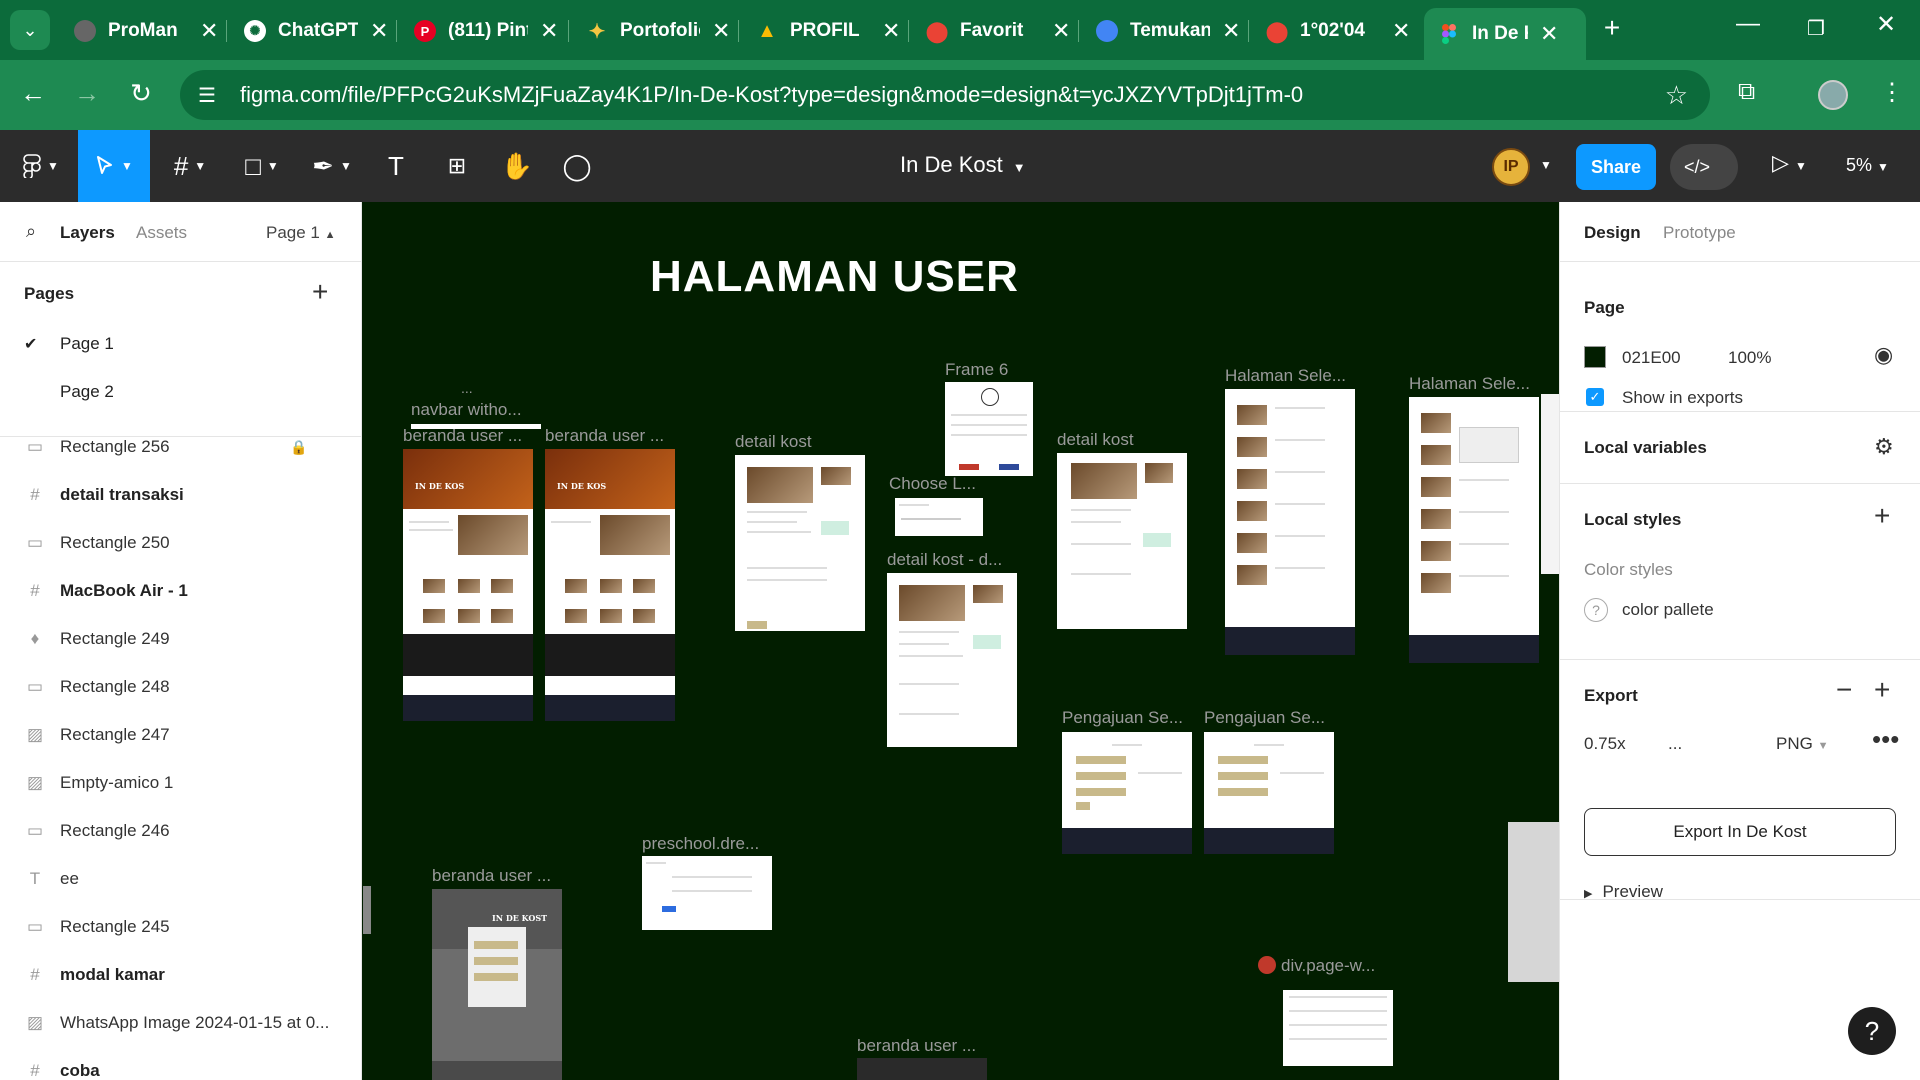 The image size is (1920, 1080). What do you see at coordinates (114, 166) in the screenshot?
I see `move-tool-icon: ▼` at bounding box center [114, 166].